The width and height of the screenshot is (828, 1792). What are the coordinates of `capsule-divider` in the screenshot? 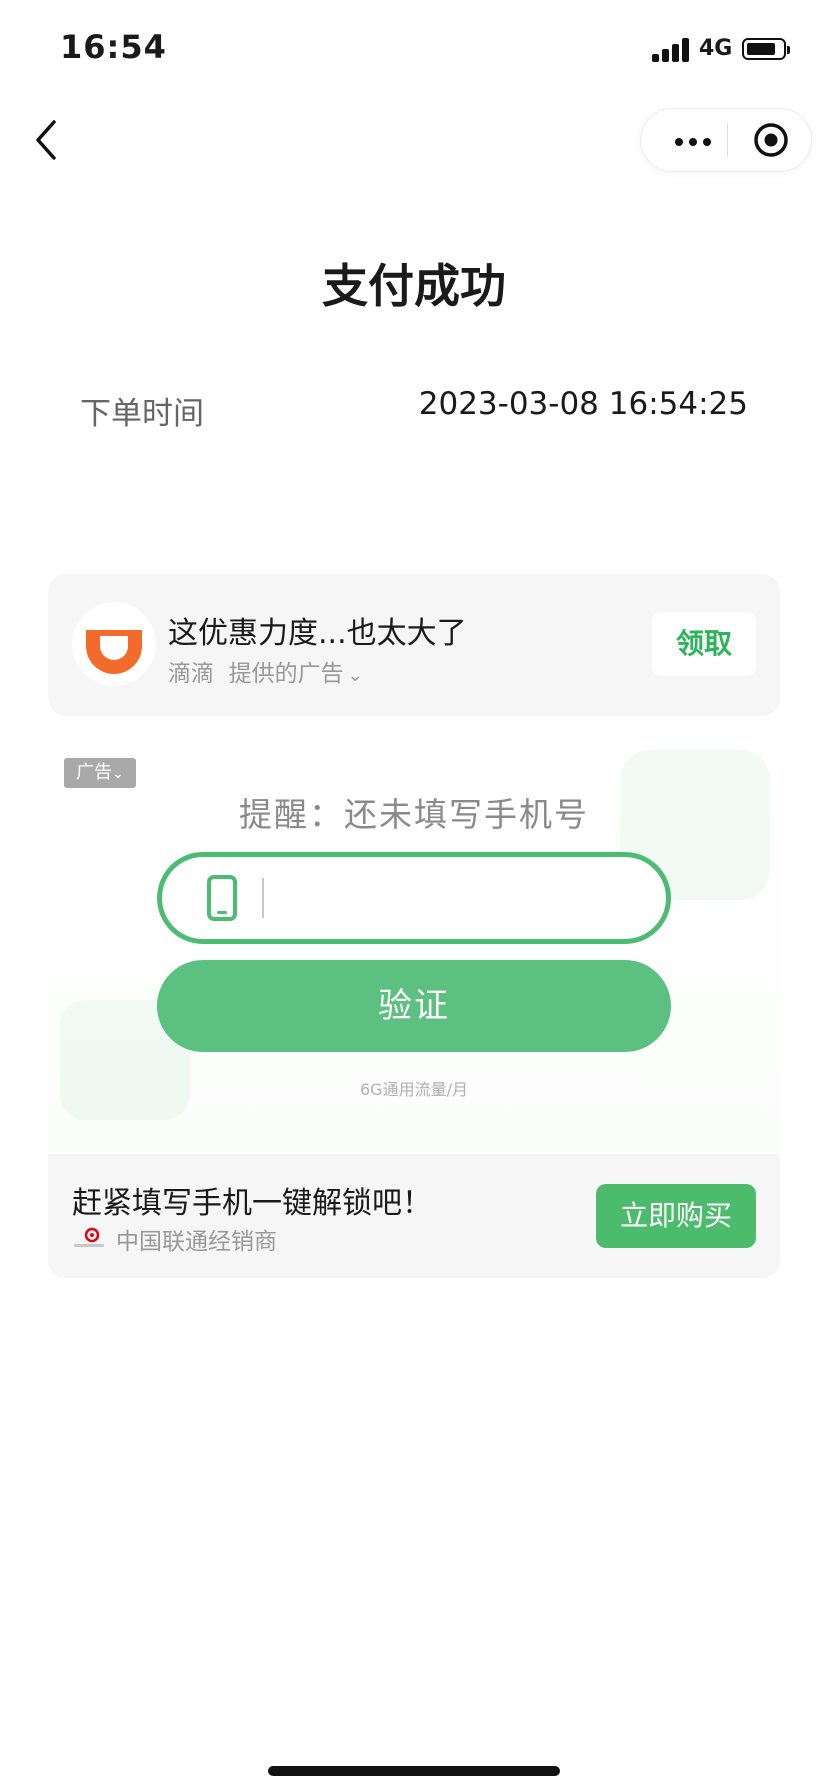 It's located at (727, 140).